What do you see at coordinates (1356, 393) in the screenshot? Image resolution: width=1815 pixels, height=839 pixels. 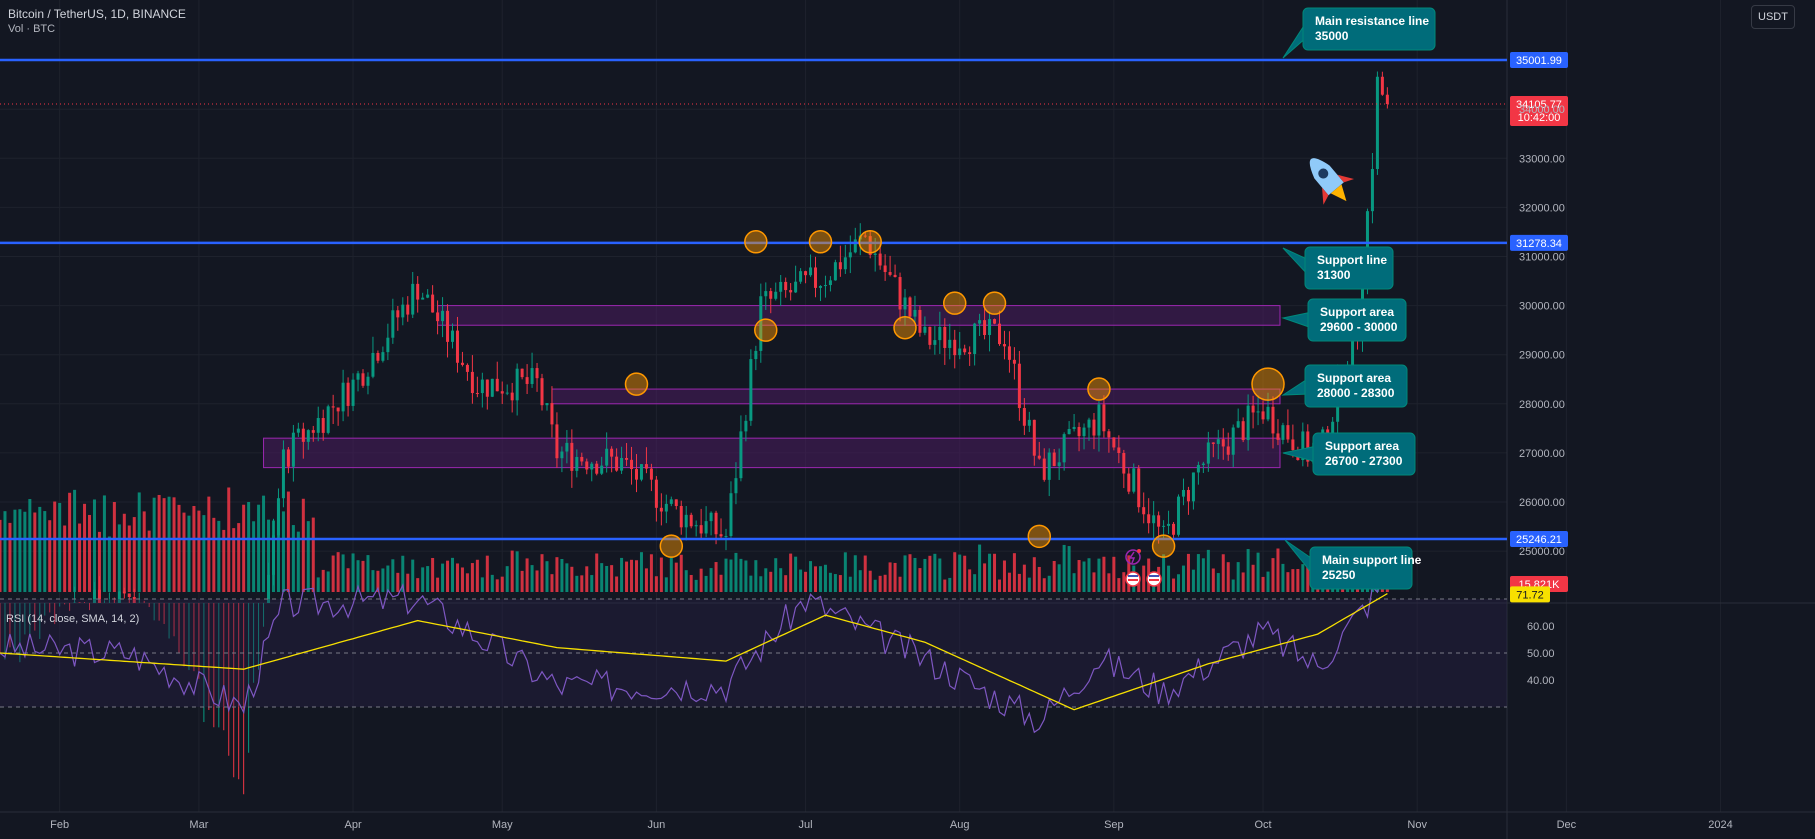 I see `callout-text: 28000 - 28300` at bounding box center [1356, 393].